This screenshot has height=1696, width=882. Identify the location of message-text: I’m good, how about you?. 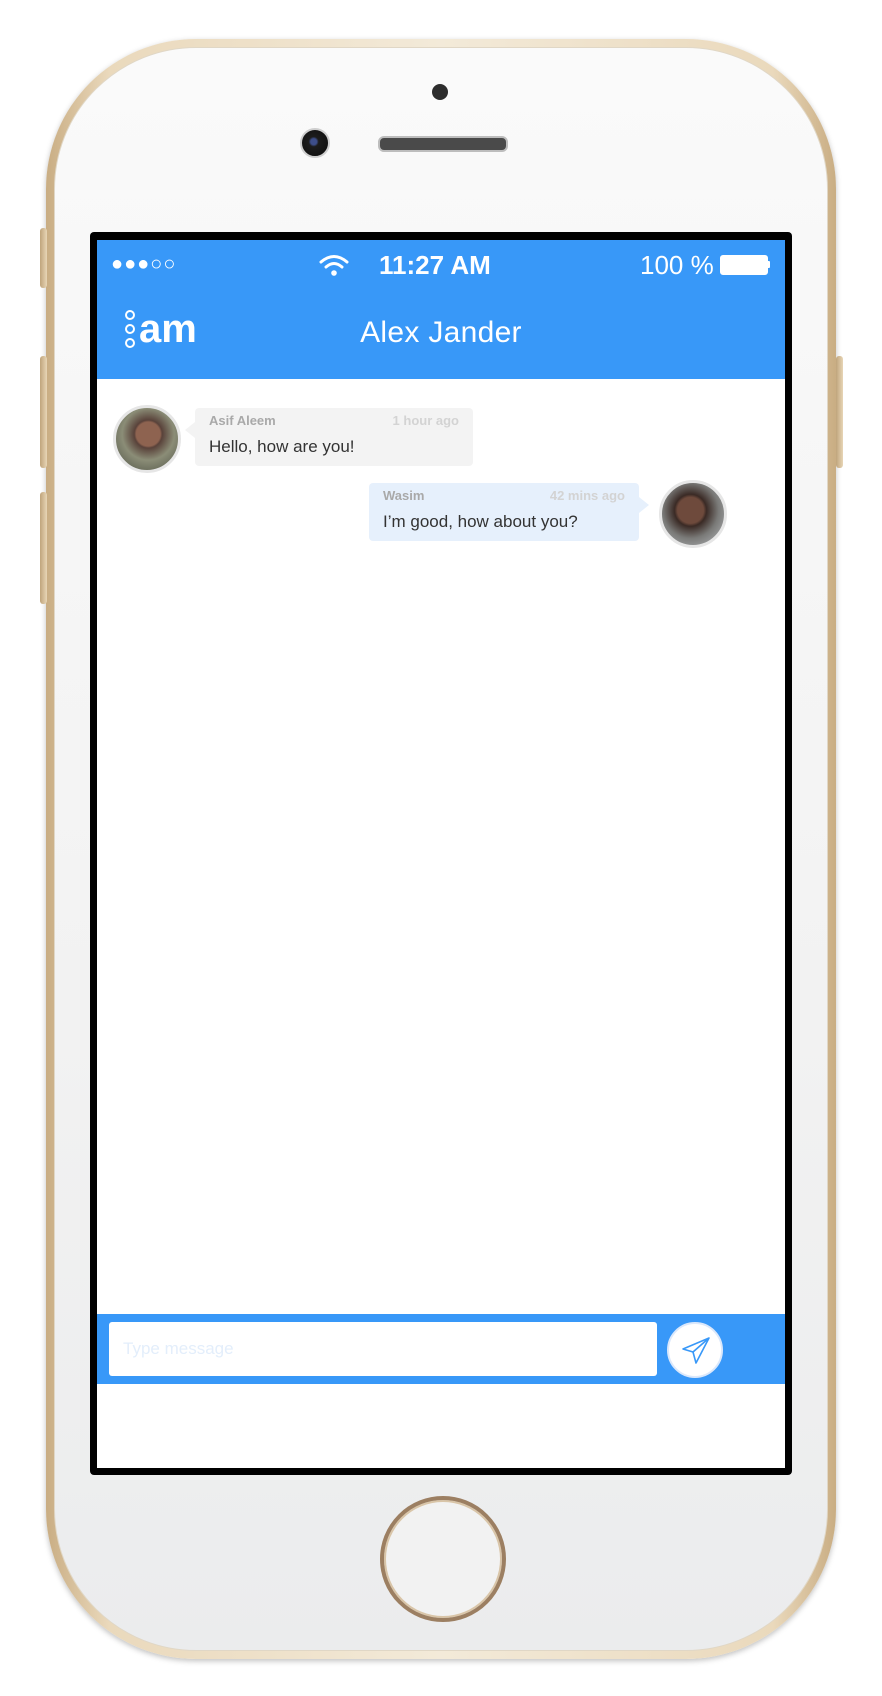
(480, 521).